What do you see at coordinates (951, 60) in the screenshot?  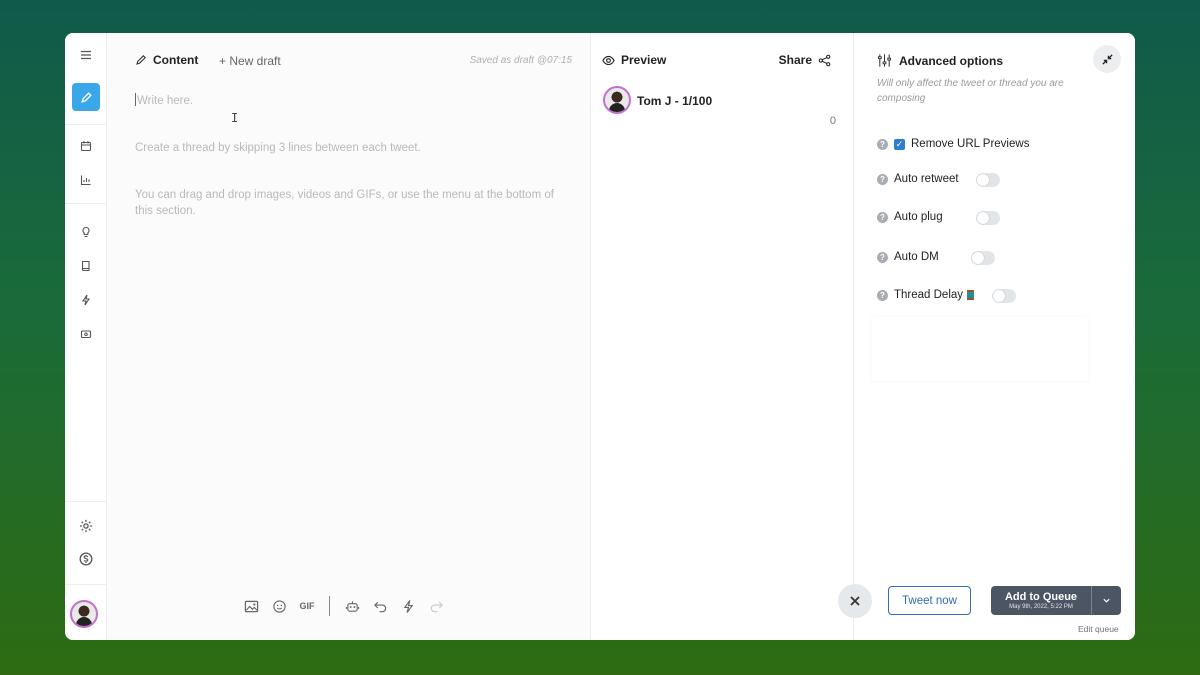 I see `advanced-title: Advanced options` at bounding box center [951, 60].